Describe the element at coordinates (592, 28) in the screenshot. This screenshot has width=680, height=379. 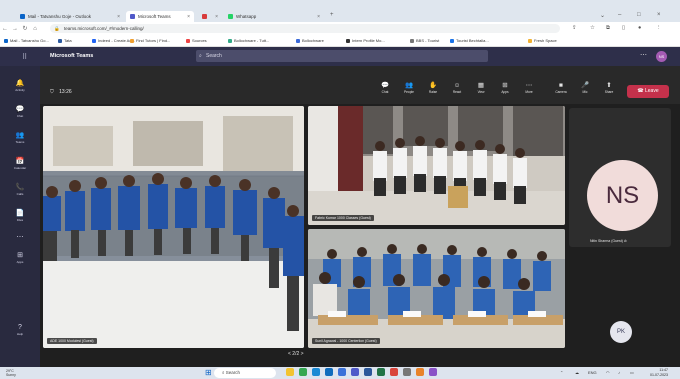
I see `star-icon: ☆` at that location.